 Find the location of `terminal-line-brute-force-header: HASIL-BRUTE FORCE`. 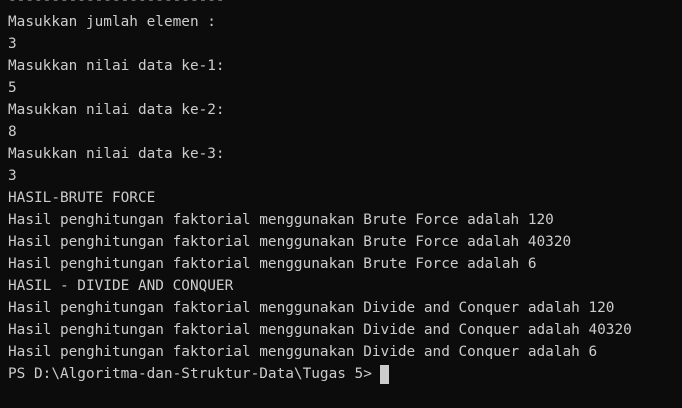

terminal-line-brute-force-header: HASIL-BRUTE FORCE is located at coordinates (82, 198).